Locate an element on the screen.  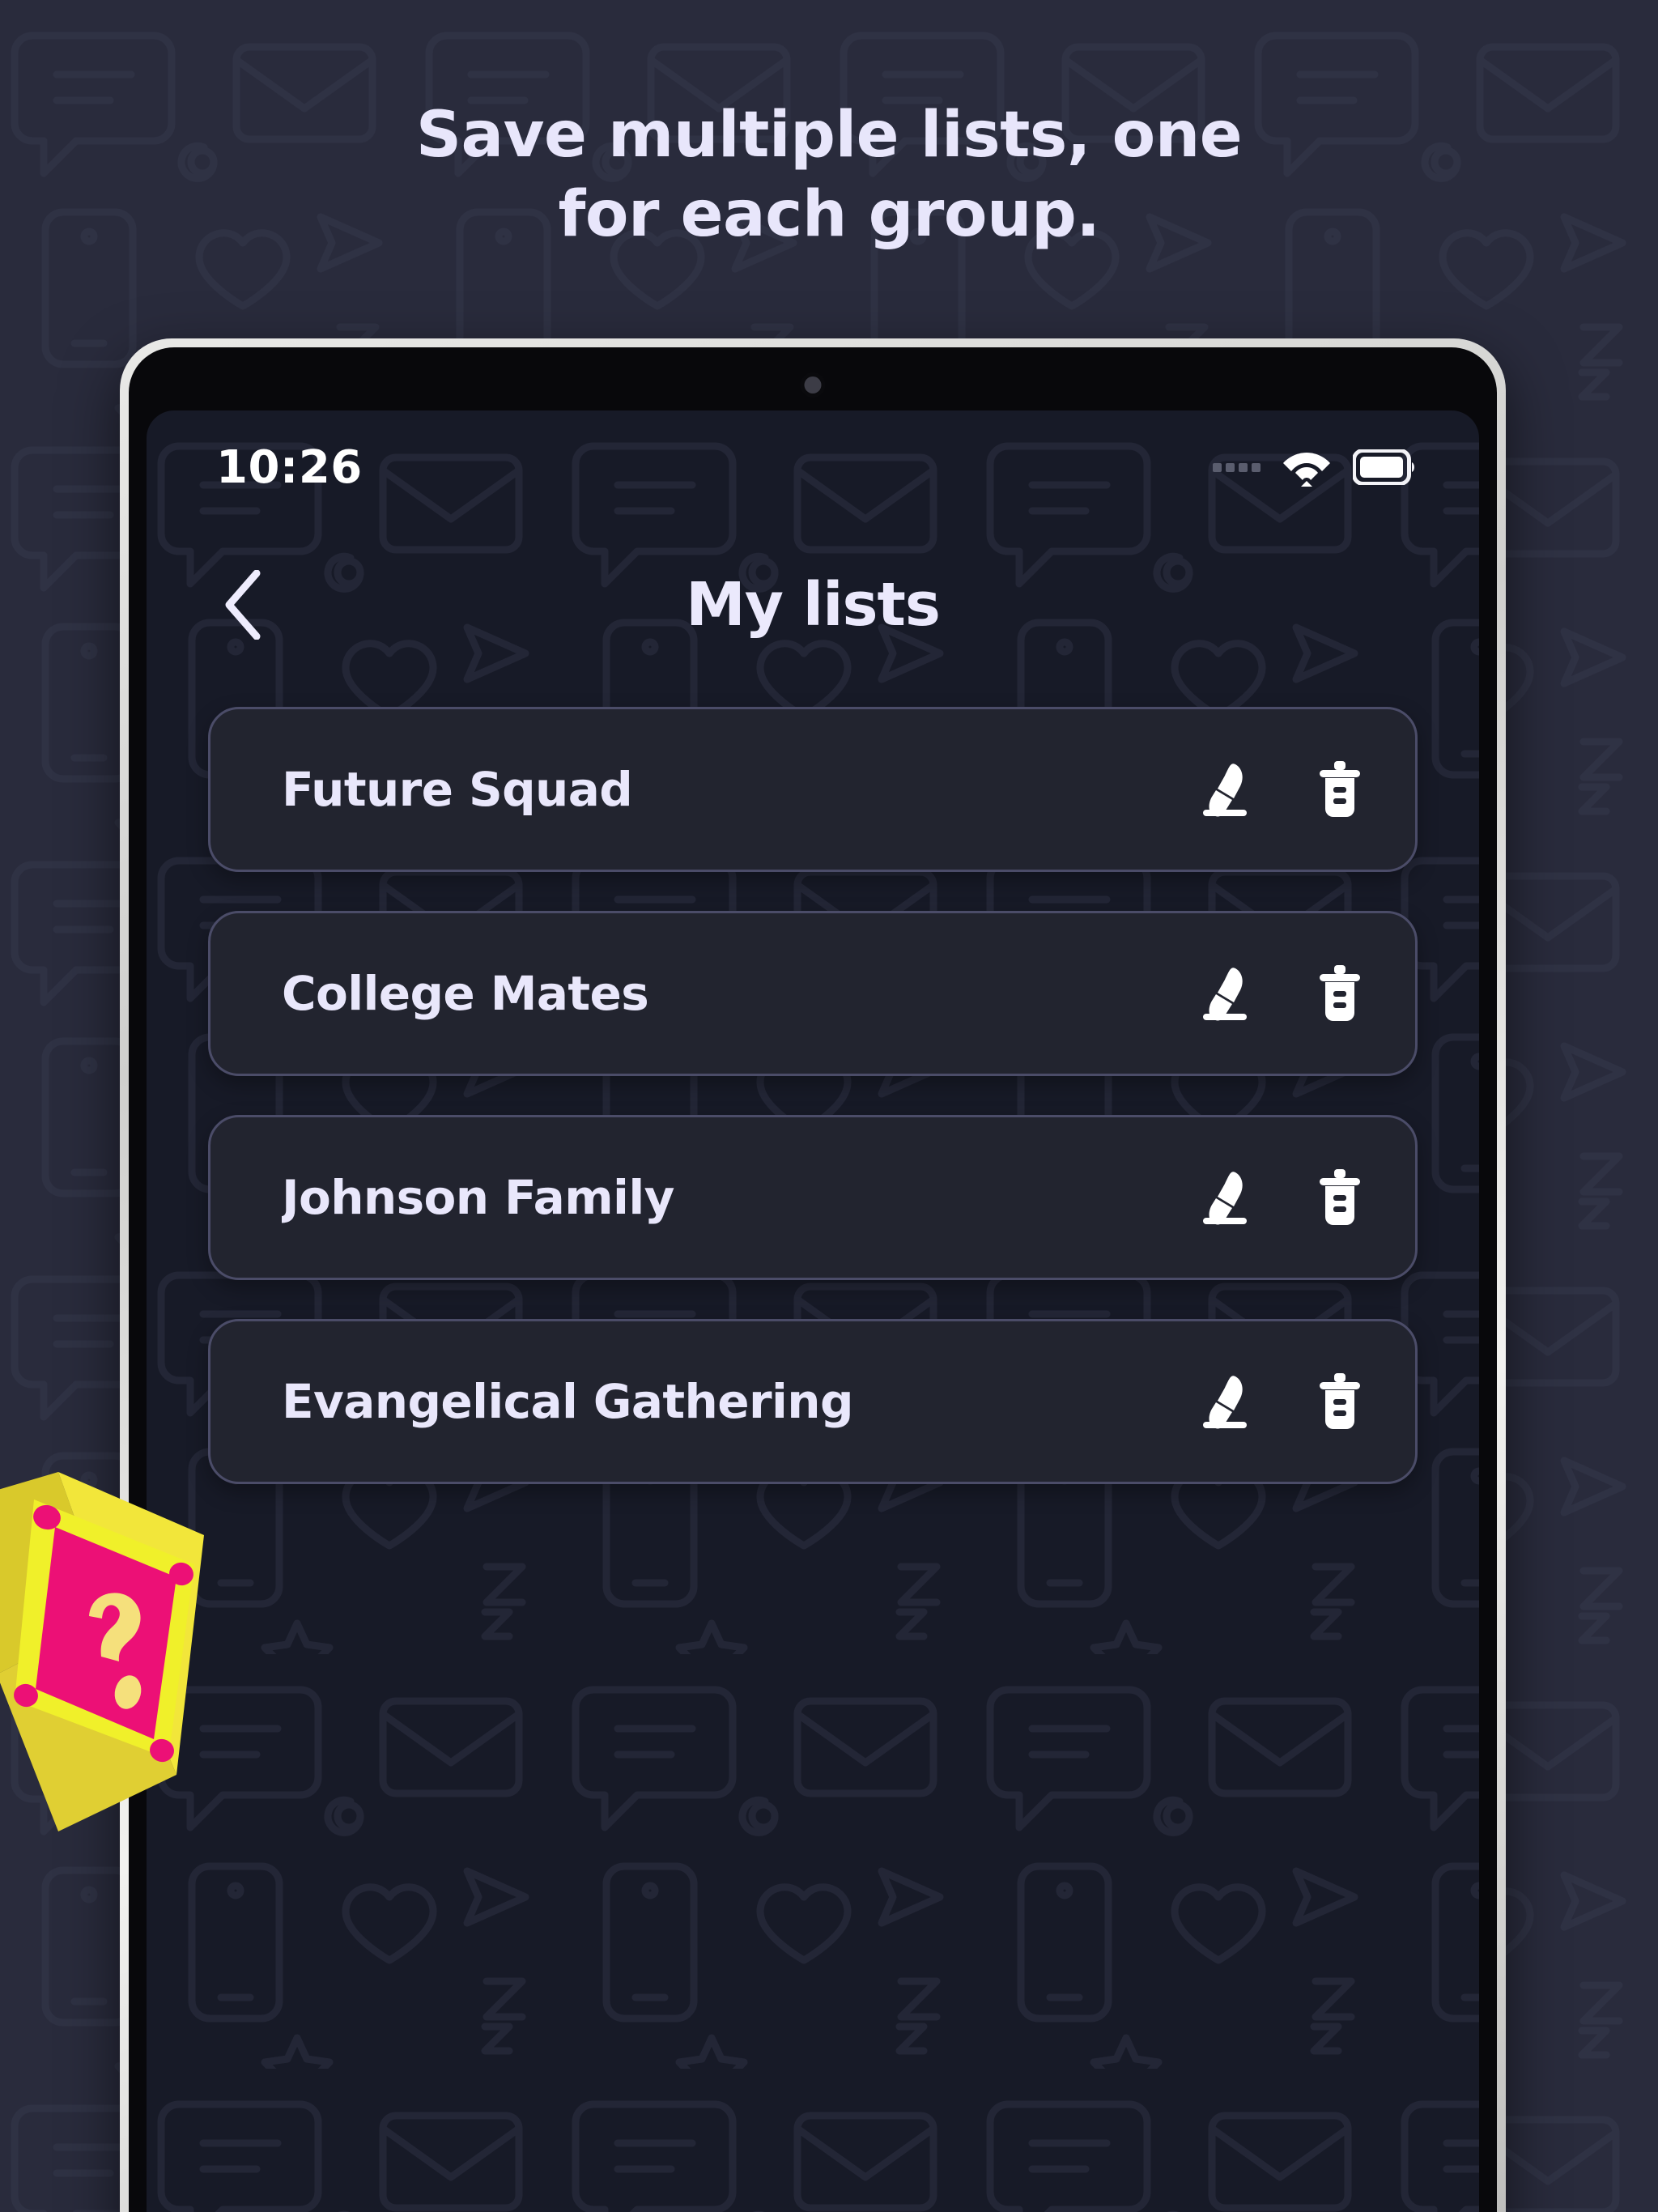
page-title: My lists is located at coordinates (813, 605).